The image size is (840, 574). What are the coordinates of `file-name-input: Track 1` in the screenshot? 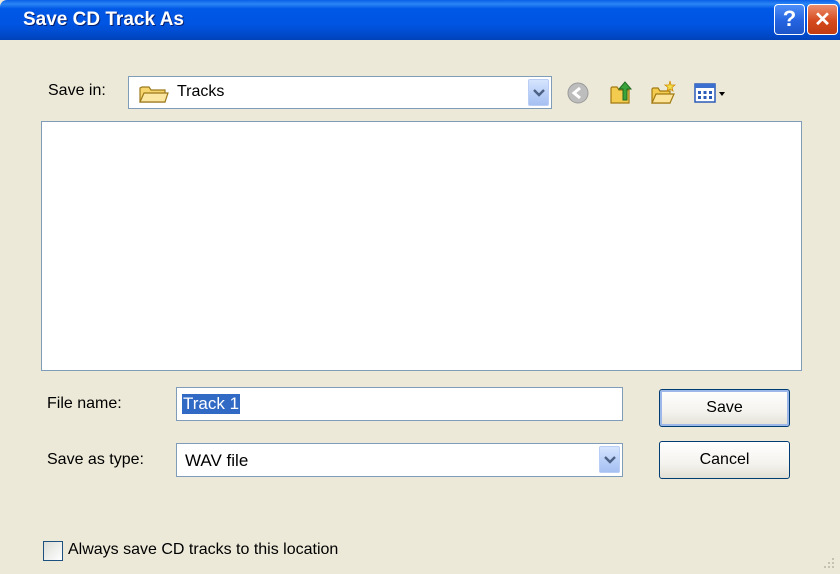 It's located at (399, 404).